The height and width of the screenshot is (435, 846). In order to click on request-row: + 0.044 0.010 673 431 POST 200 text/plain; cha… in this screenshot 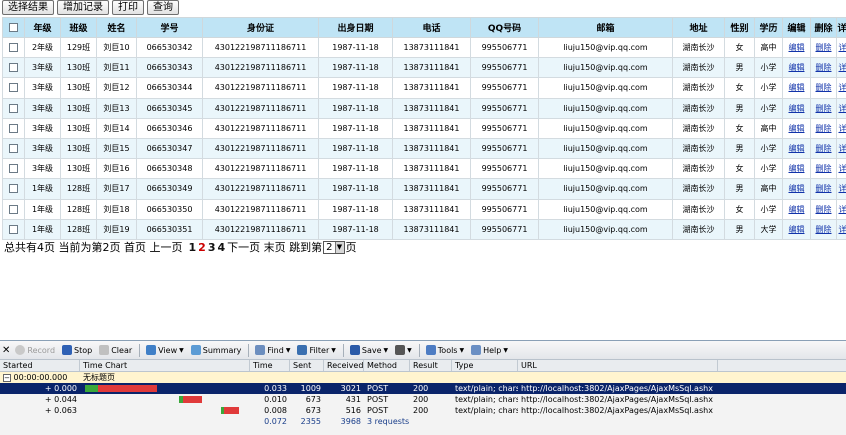, I will do `click(423, 399)`.